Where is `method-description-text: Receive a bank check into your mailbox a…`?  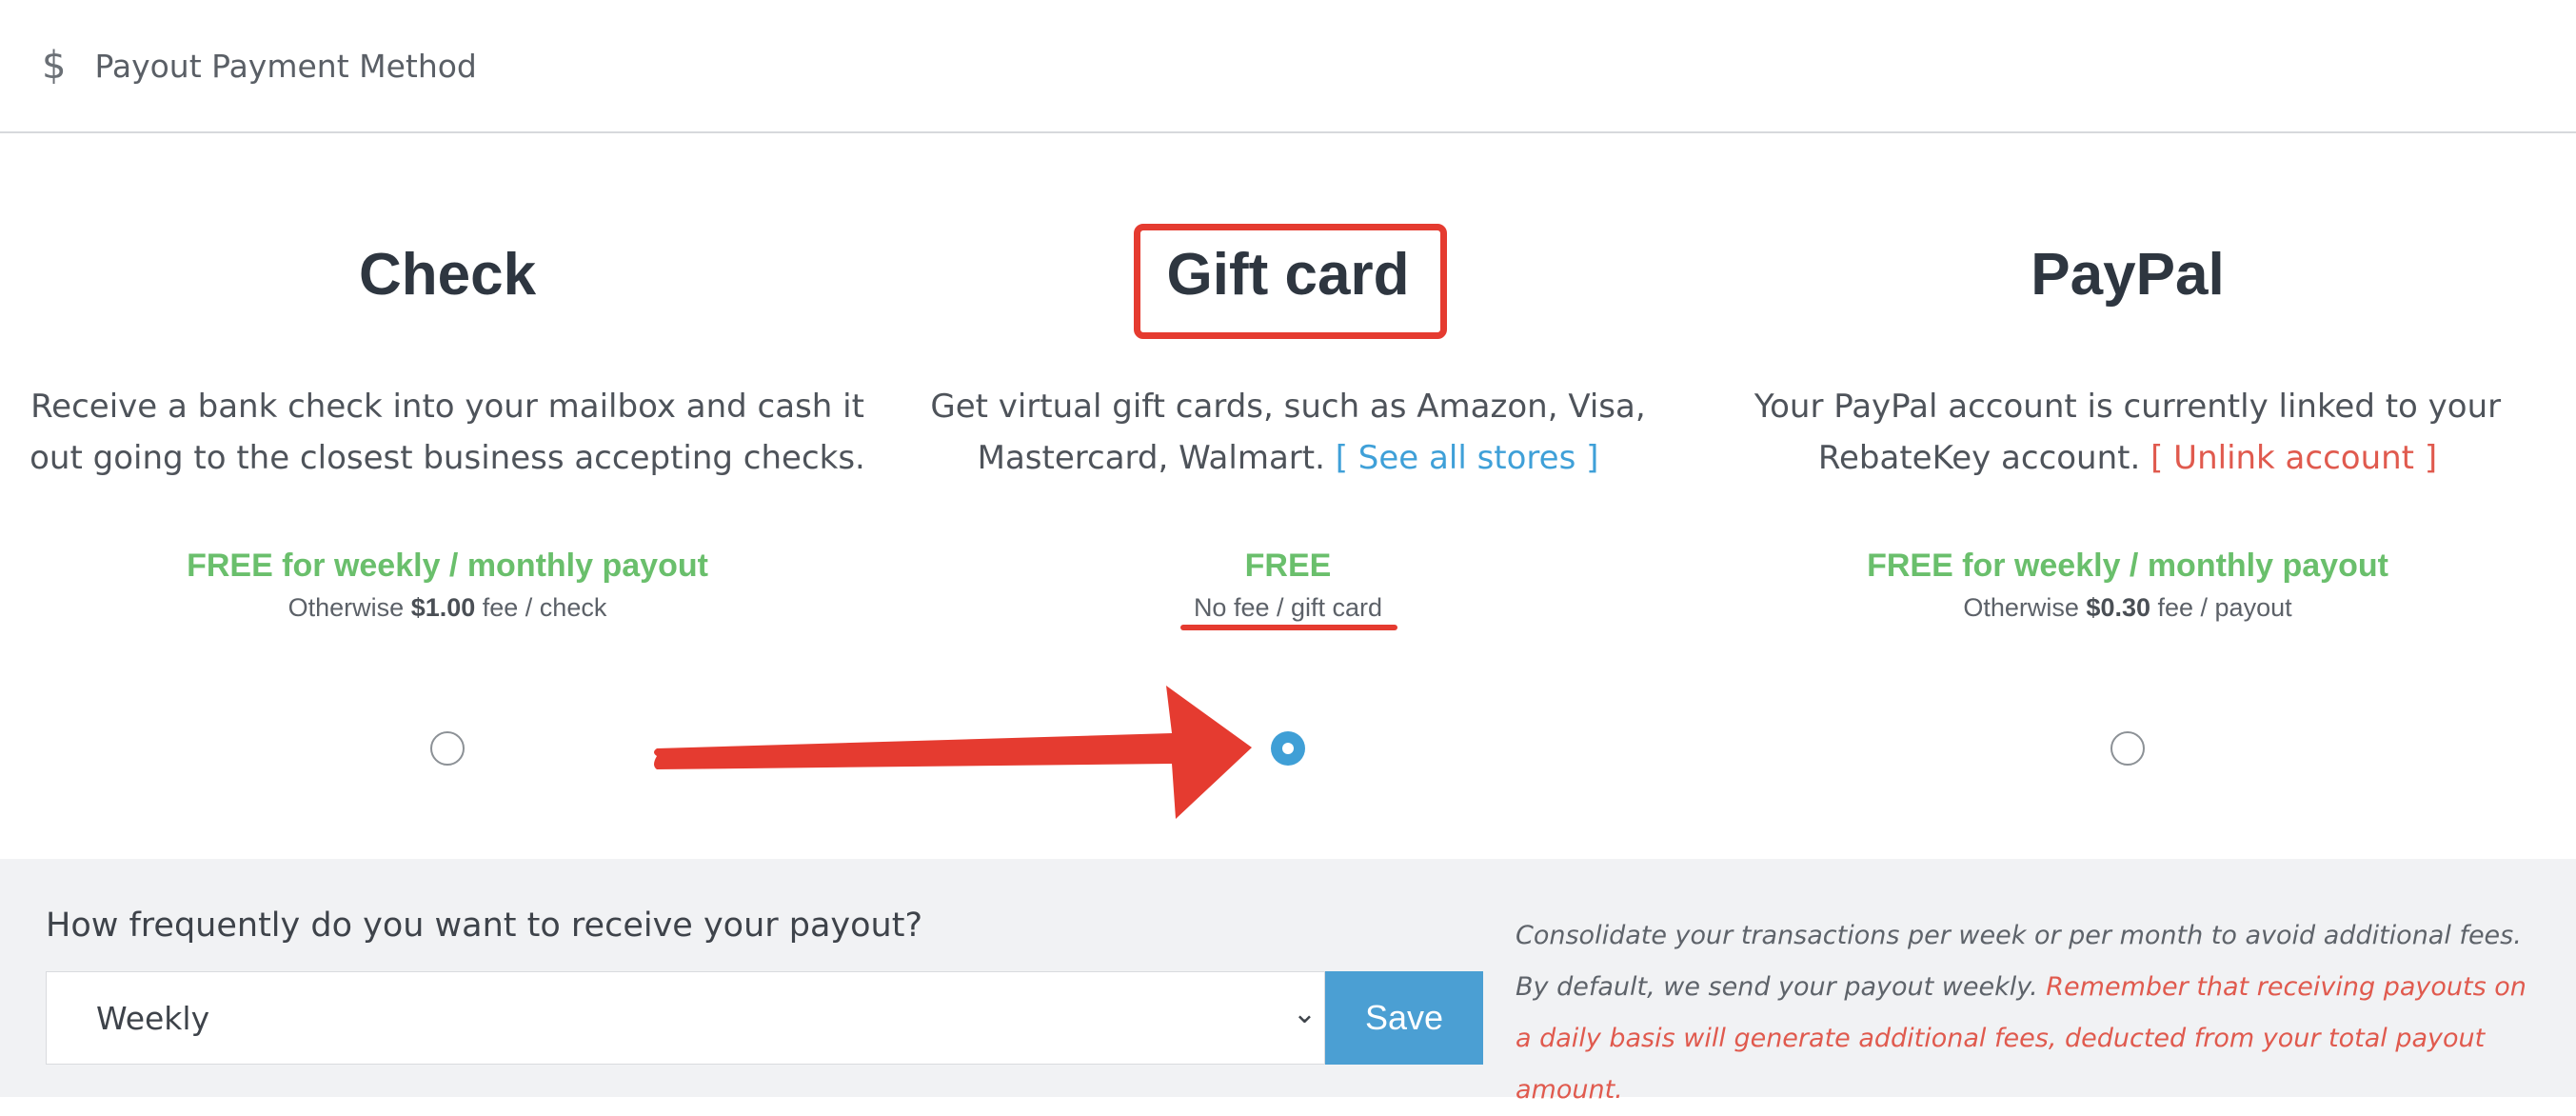
method-description-text: Receive a bank check into your mailbox a… is located at coordinates (448, 432).